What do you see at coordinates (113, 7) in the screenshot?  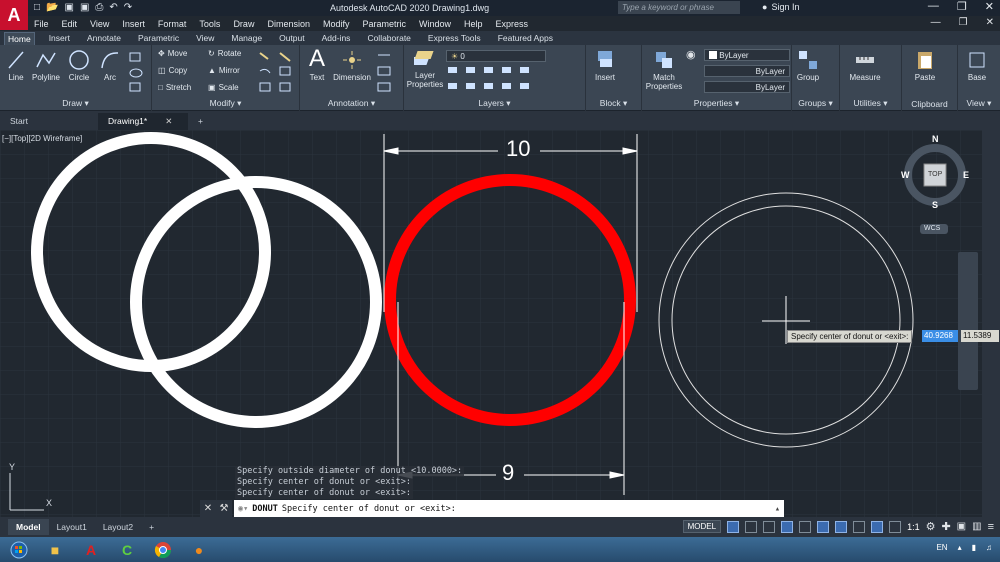 I see `undo-icon: ↶` at bounding box center [113, 7].